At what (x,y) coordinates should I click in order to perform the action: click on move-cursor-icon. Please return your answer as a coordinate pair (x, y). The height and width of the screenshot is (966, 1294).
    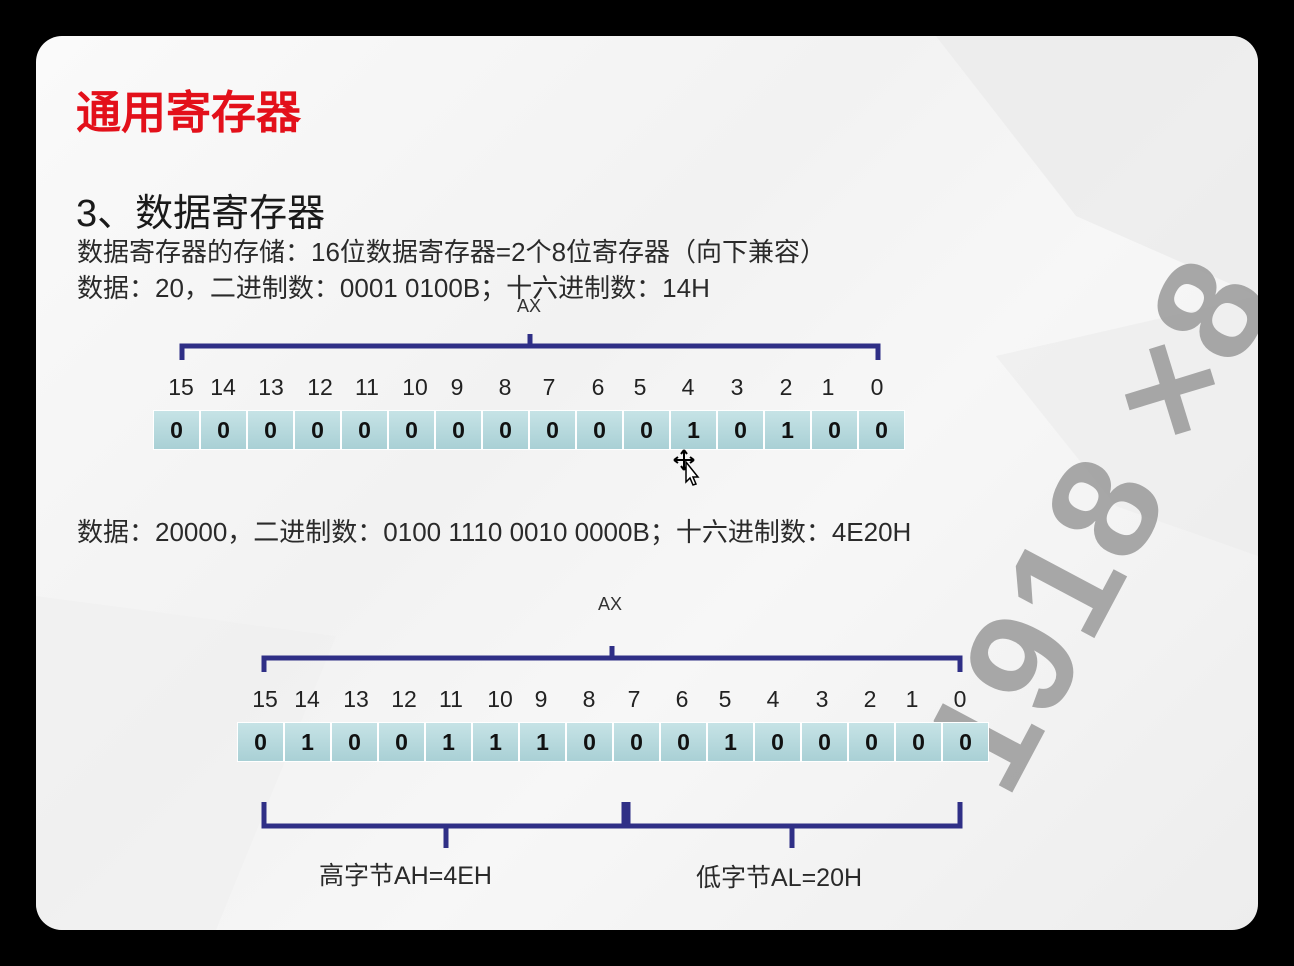
    Looking at the image, I should click on (686, 467).